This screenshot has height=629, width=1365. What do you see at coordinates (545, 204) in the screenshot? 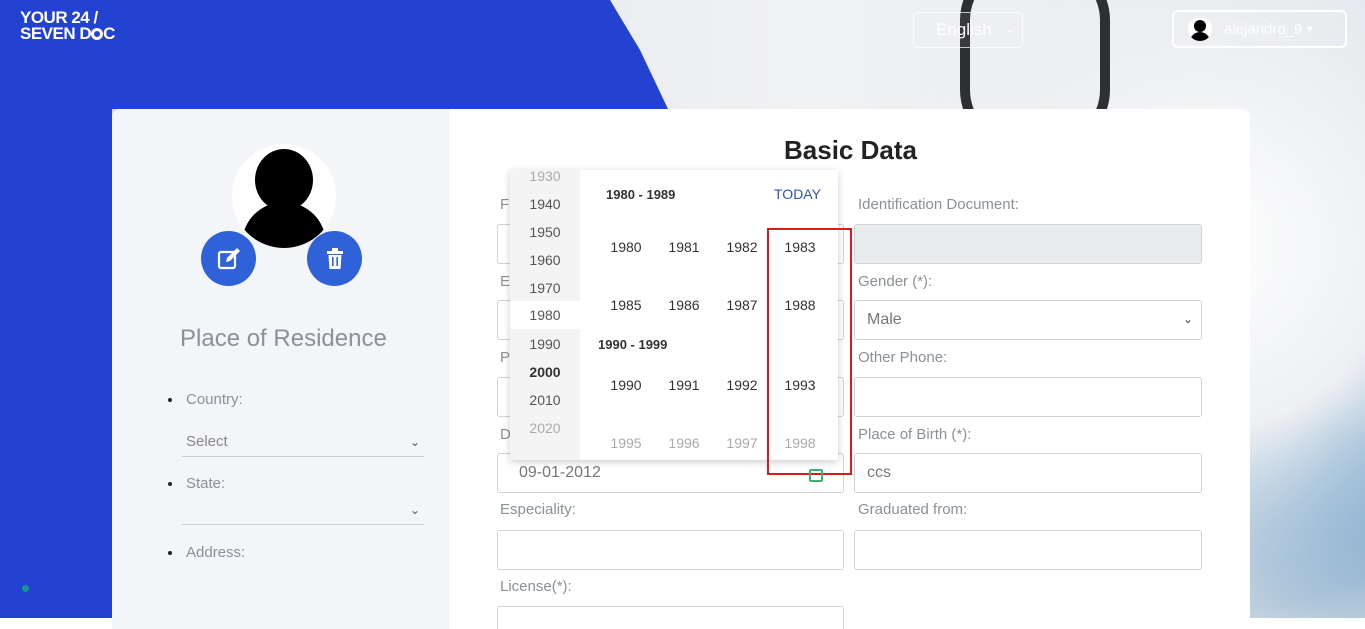
I see `decade-item: 1940` at bounding box center [545, 204].